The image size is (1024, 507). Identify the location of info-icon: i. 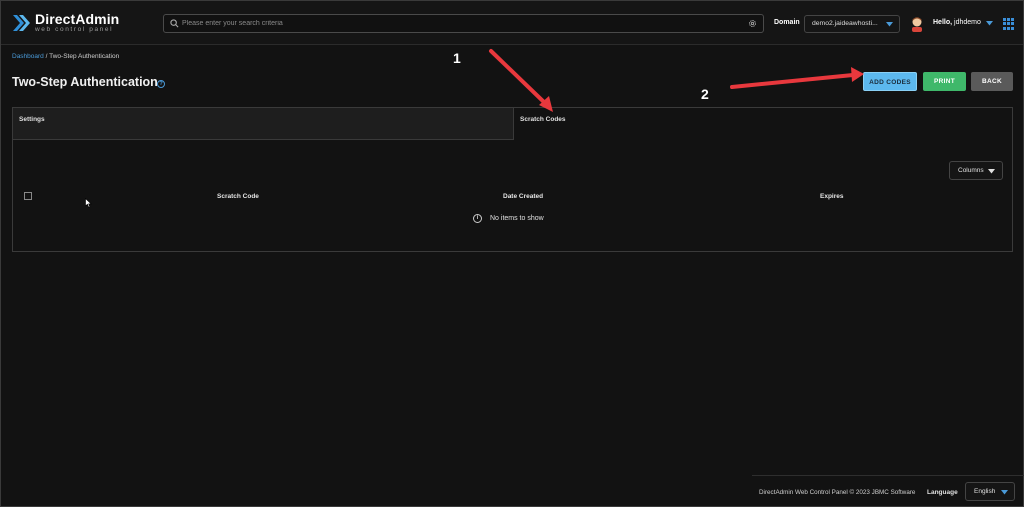
(477, 218).